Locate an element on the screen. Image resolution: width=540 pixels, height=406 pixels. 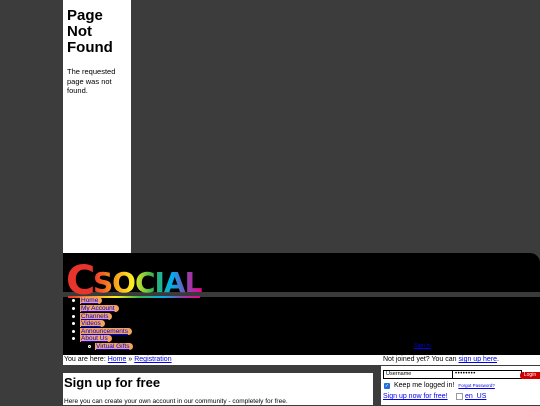
not-joined-end: . is located at coordinates (498, 359).